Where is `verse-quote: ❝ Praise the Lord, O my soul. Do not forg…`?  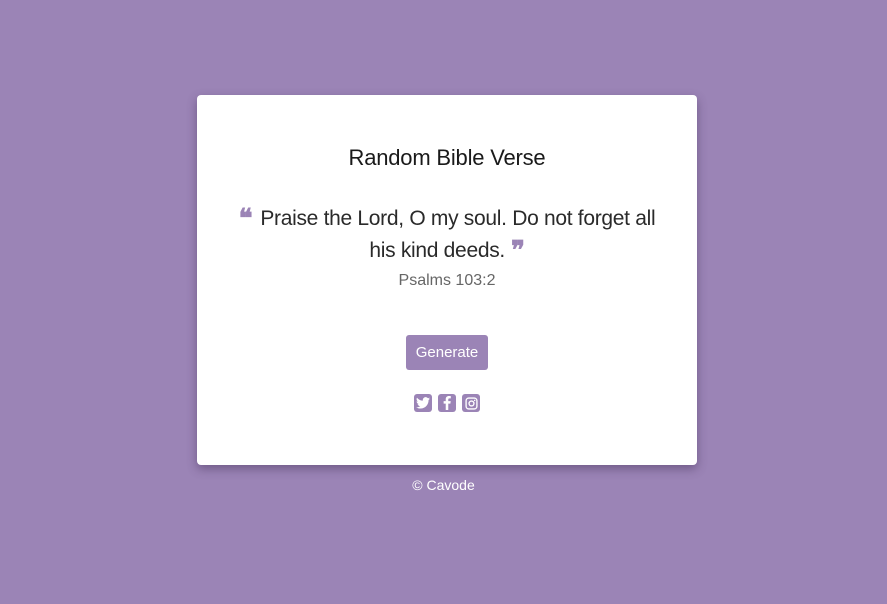
verse-quote: ❝ Praise the Lord, O my soul. Do not forg… is located at coordinates (447, 235).